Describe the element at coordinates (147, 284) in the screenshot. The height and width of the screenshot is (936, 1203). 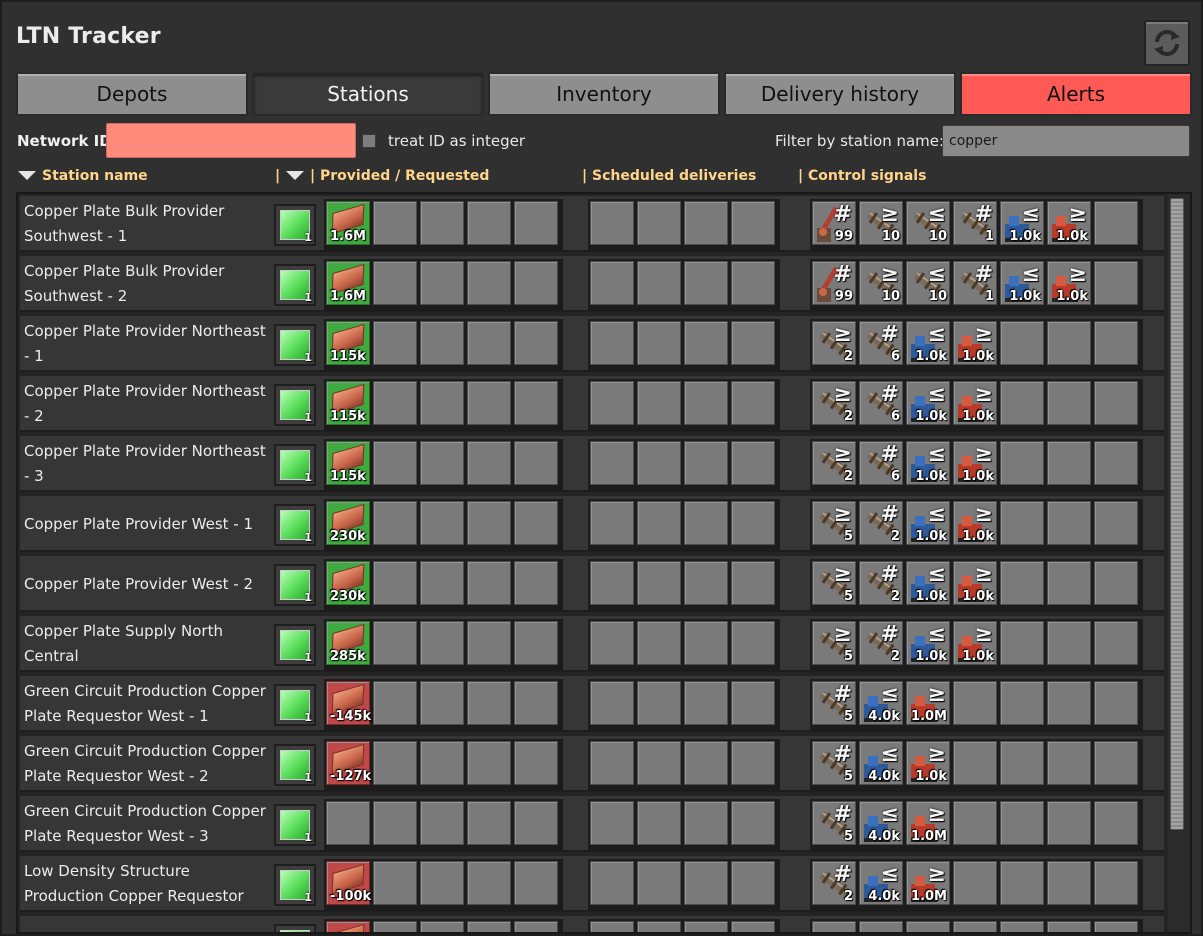
I see `station-name: Copper Plate Bulk Provider Southwest - 2` at that location.